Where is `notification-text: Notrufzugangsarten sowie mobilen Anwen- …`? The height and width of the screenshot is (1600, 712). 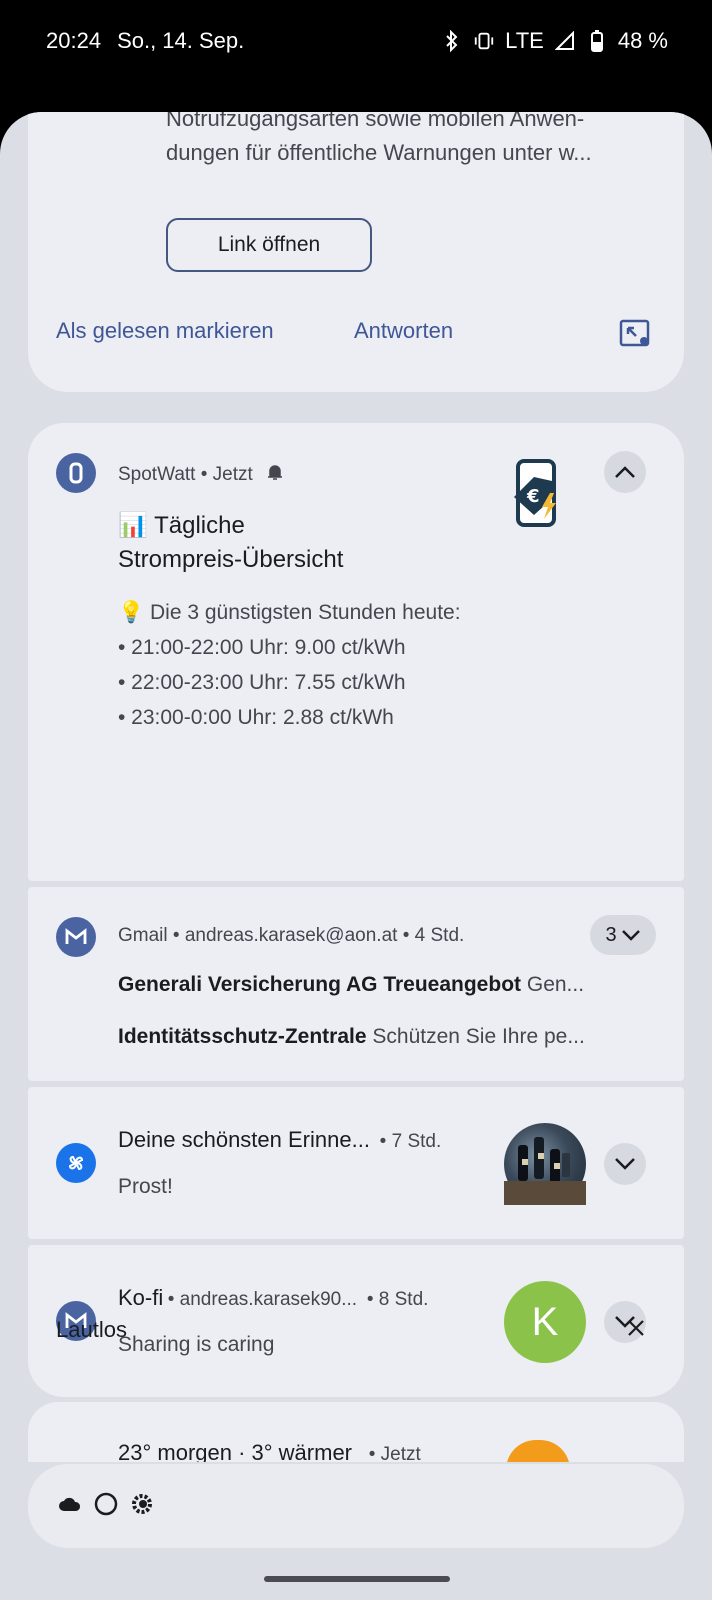
notification-text: Notrufzugangsarten sowie mobilen Anwen- … is located at coordinates (411, 141).